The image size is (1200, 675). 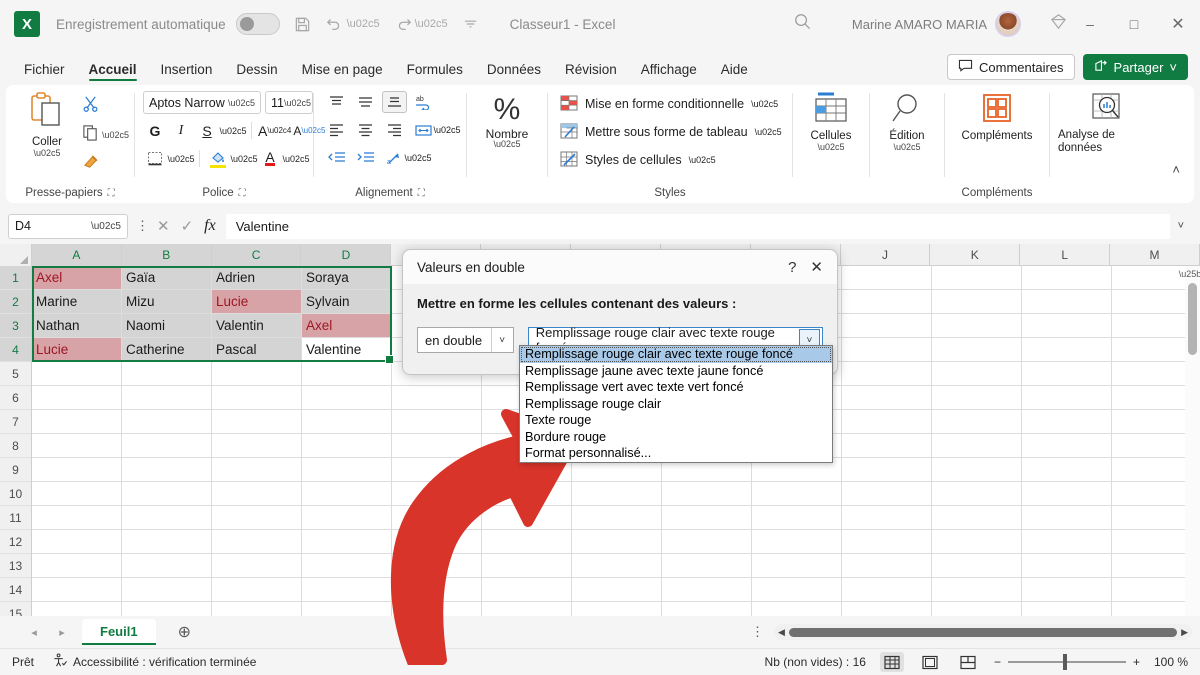 I want to click on horizontal-scroll-thumb, so click(x=983, y=632).